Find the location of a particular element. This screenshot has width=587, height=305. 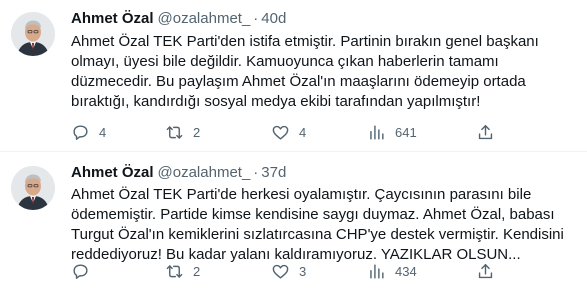

reply-button is located at coordinates (85, 271).